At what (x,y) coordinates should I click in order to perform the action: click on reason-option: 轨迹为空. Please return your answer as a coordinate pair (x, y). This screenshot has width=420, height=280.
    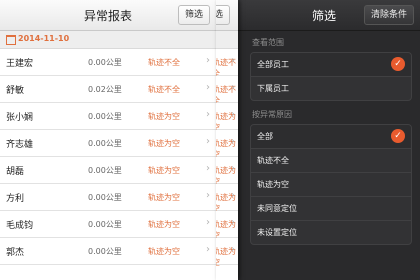
    Looking at the image, I should click on (331, 185).